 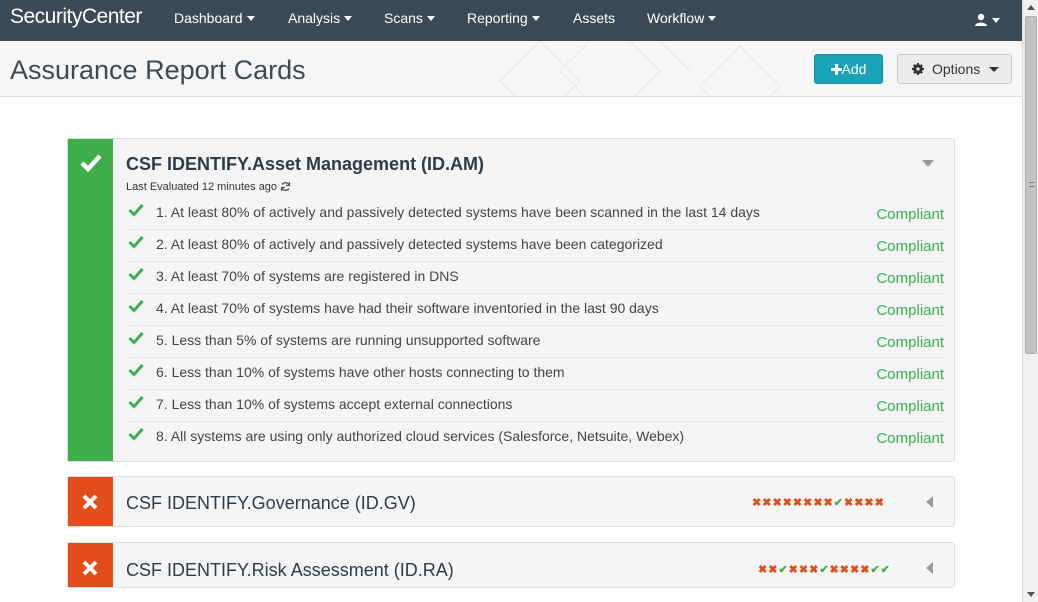 What do you see at coordinates (202, 187) in the screenshot?
I see `last-evaluated: Last Evaluated 12 minutes ago` at bounding box center [202, 187].